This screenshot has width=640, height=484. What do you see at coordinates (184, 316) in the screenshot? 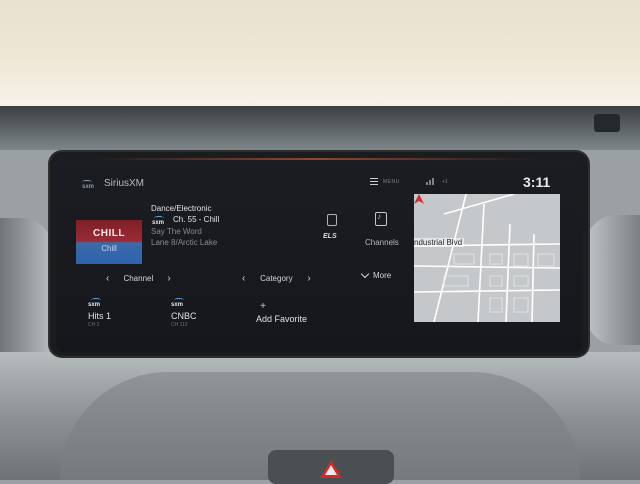
I see `preset-name: CNBC` at bounding box center [184, 316].